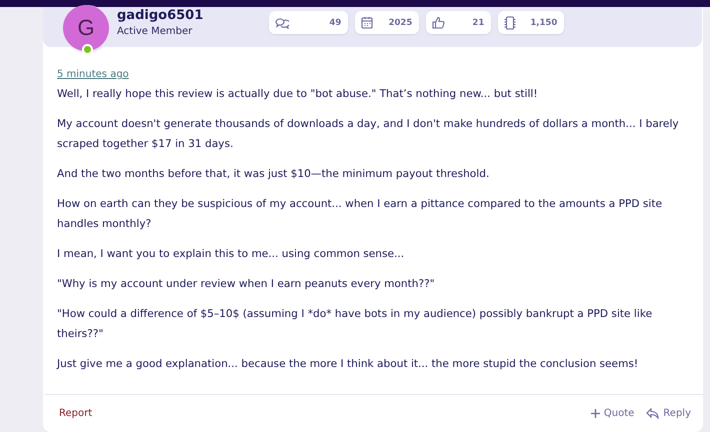 The width and height of the screenshot is (710, 432). What do you see at coordinates (273, 174) in the screenshot?
I see `post-paragraph: And the two months before that, it was just $10—the minimum payout threshold.` at bounding box center [273, 174].